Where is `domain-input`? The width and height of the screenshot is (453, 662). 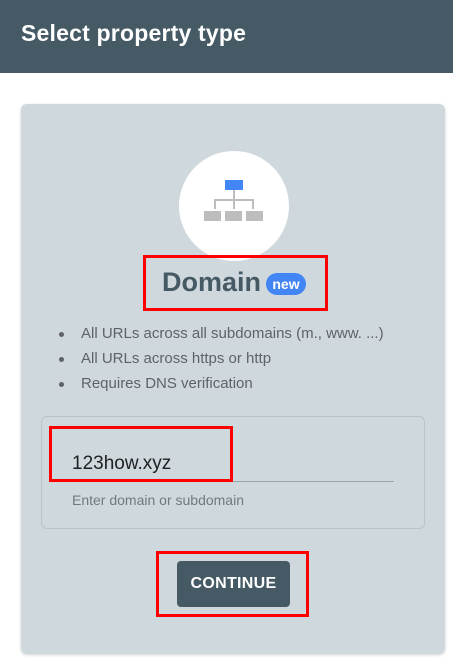 domain-input is located at coordinates (233, 464).